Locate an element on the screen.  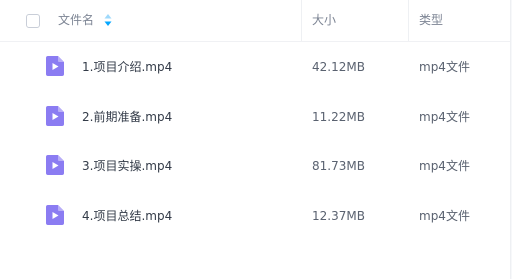
column-header-size: 大小 is located at coordinates (324, 20).